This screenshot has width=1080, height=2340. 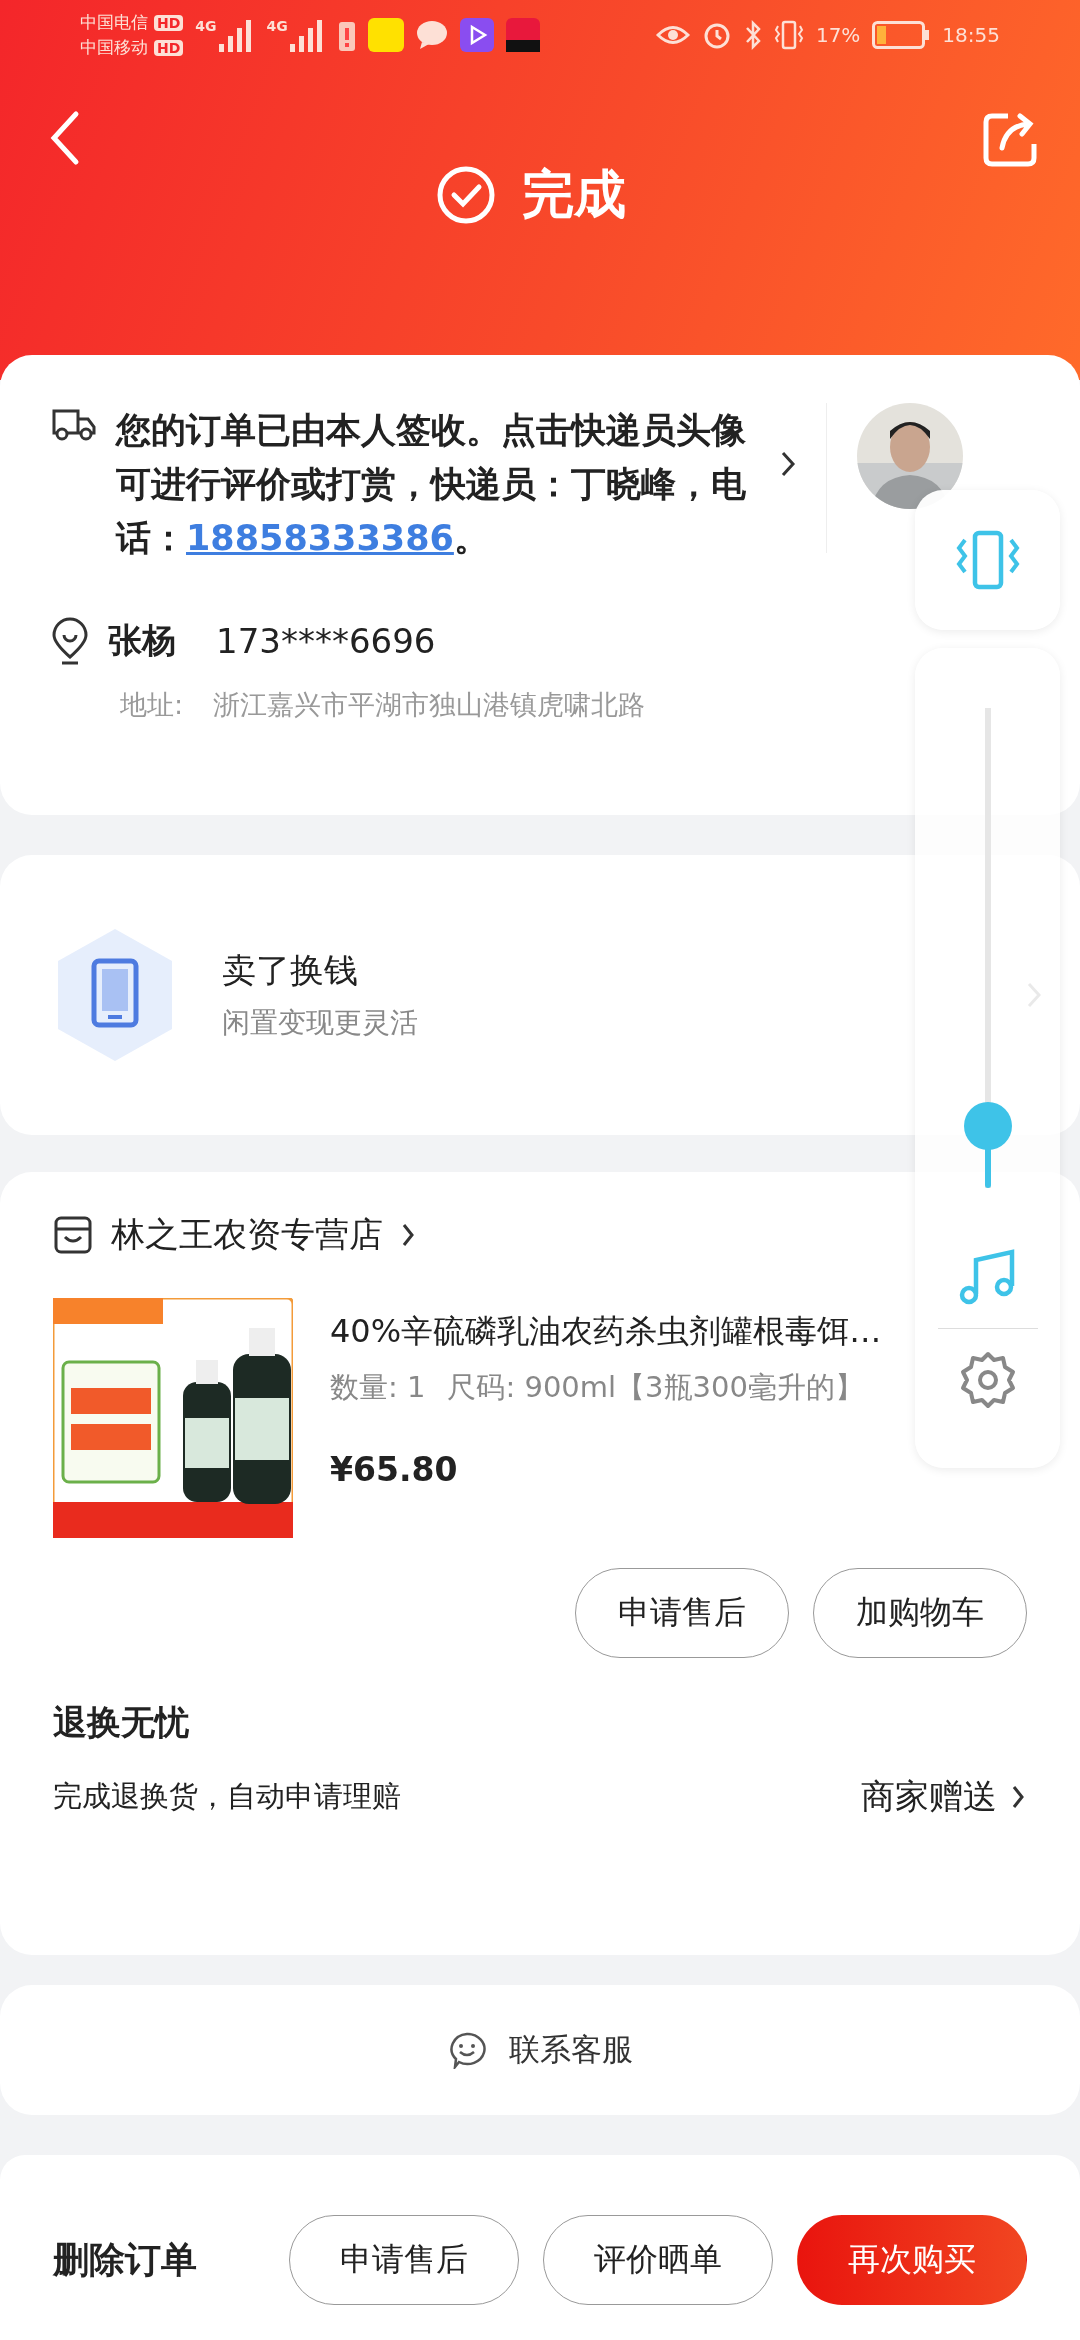 I want to click on product-quantity: 数量: 1, so click(x=378, y=1387).